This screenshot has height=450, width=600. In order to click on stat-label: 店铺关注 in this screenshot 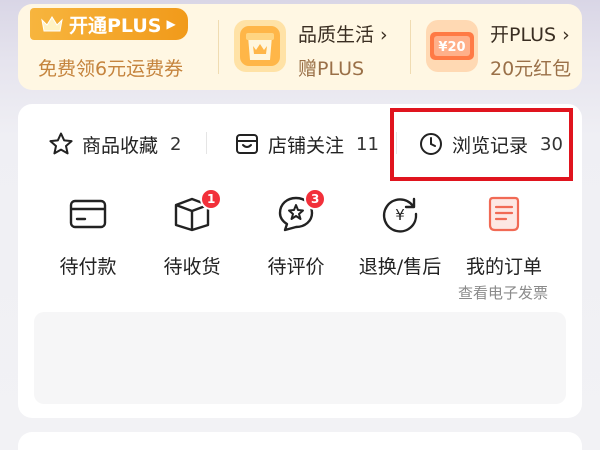, I will do `click(306, 145)`.